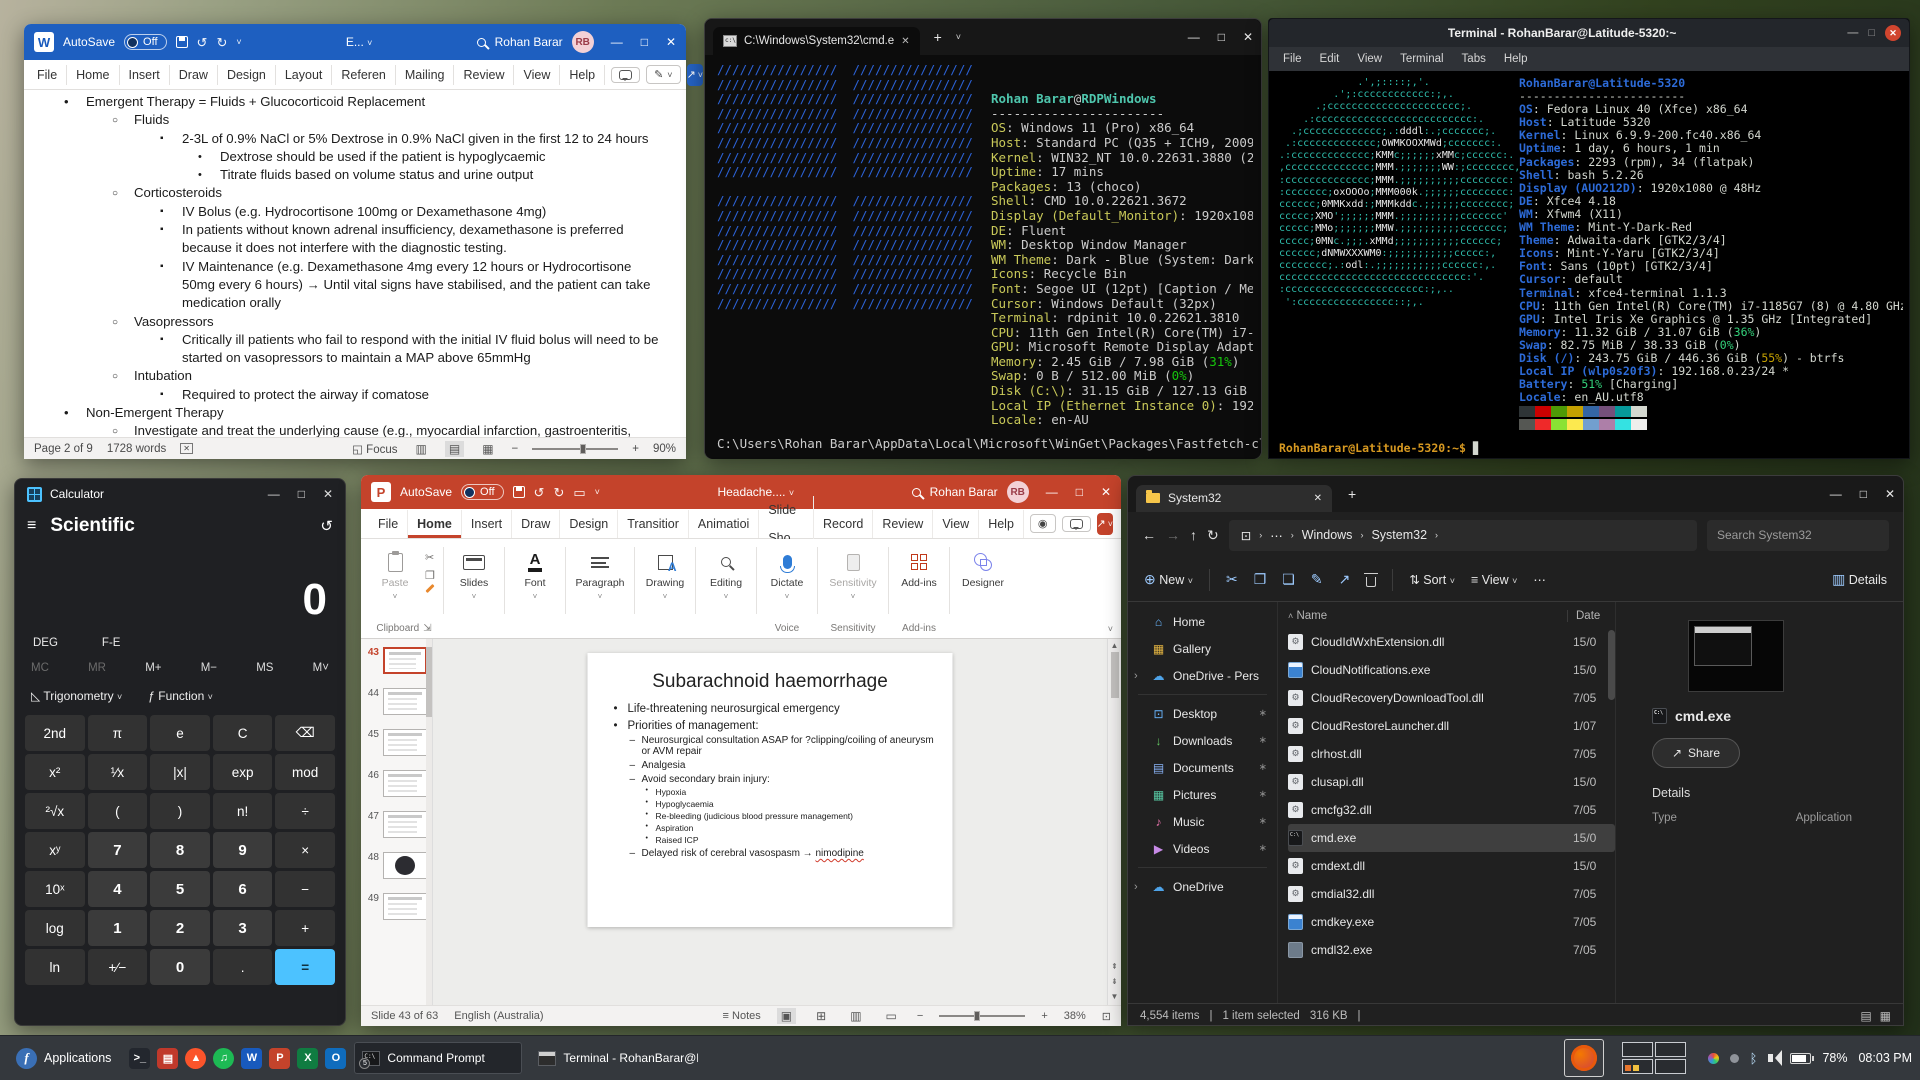 This screenshot has width=1920, height=1080. I want to click on view-button: ≡ View ˅, so click(1494, 580).